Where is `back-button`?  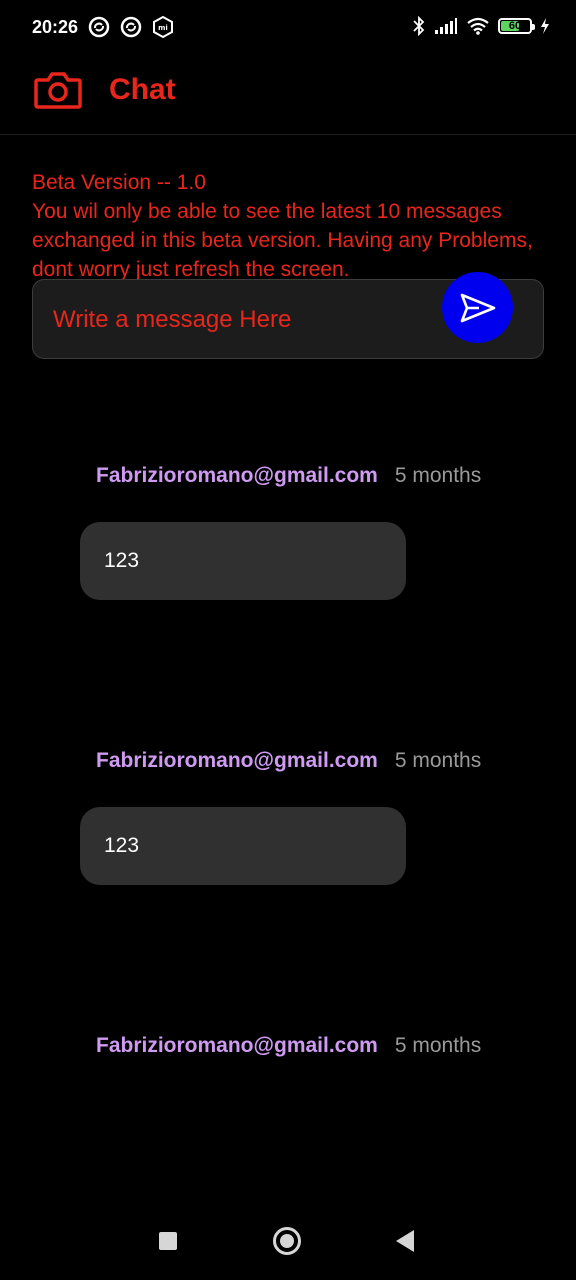 back-button is located at coordinates (405, 1241).